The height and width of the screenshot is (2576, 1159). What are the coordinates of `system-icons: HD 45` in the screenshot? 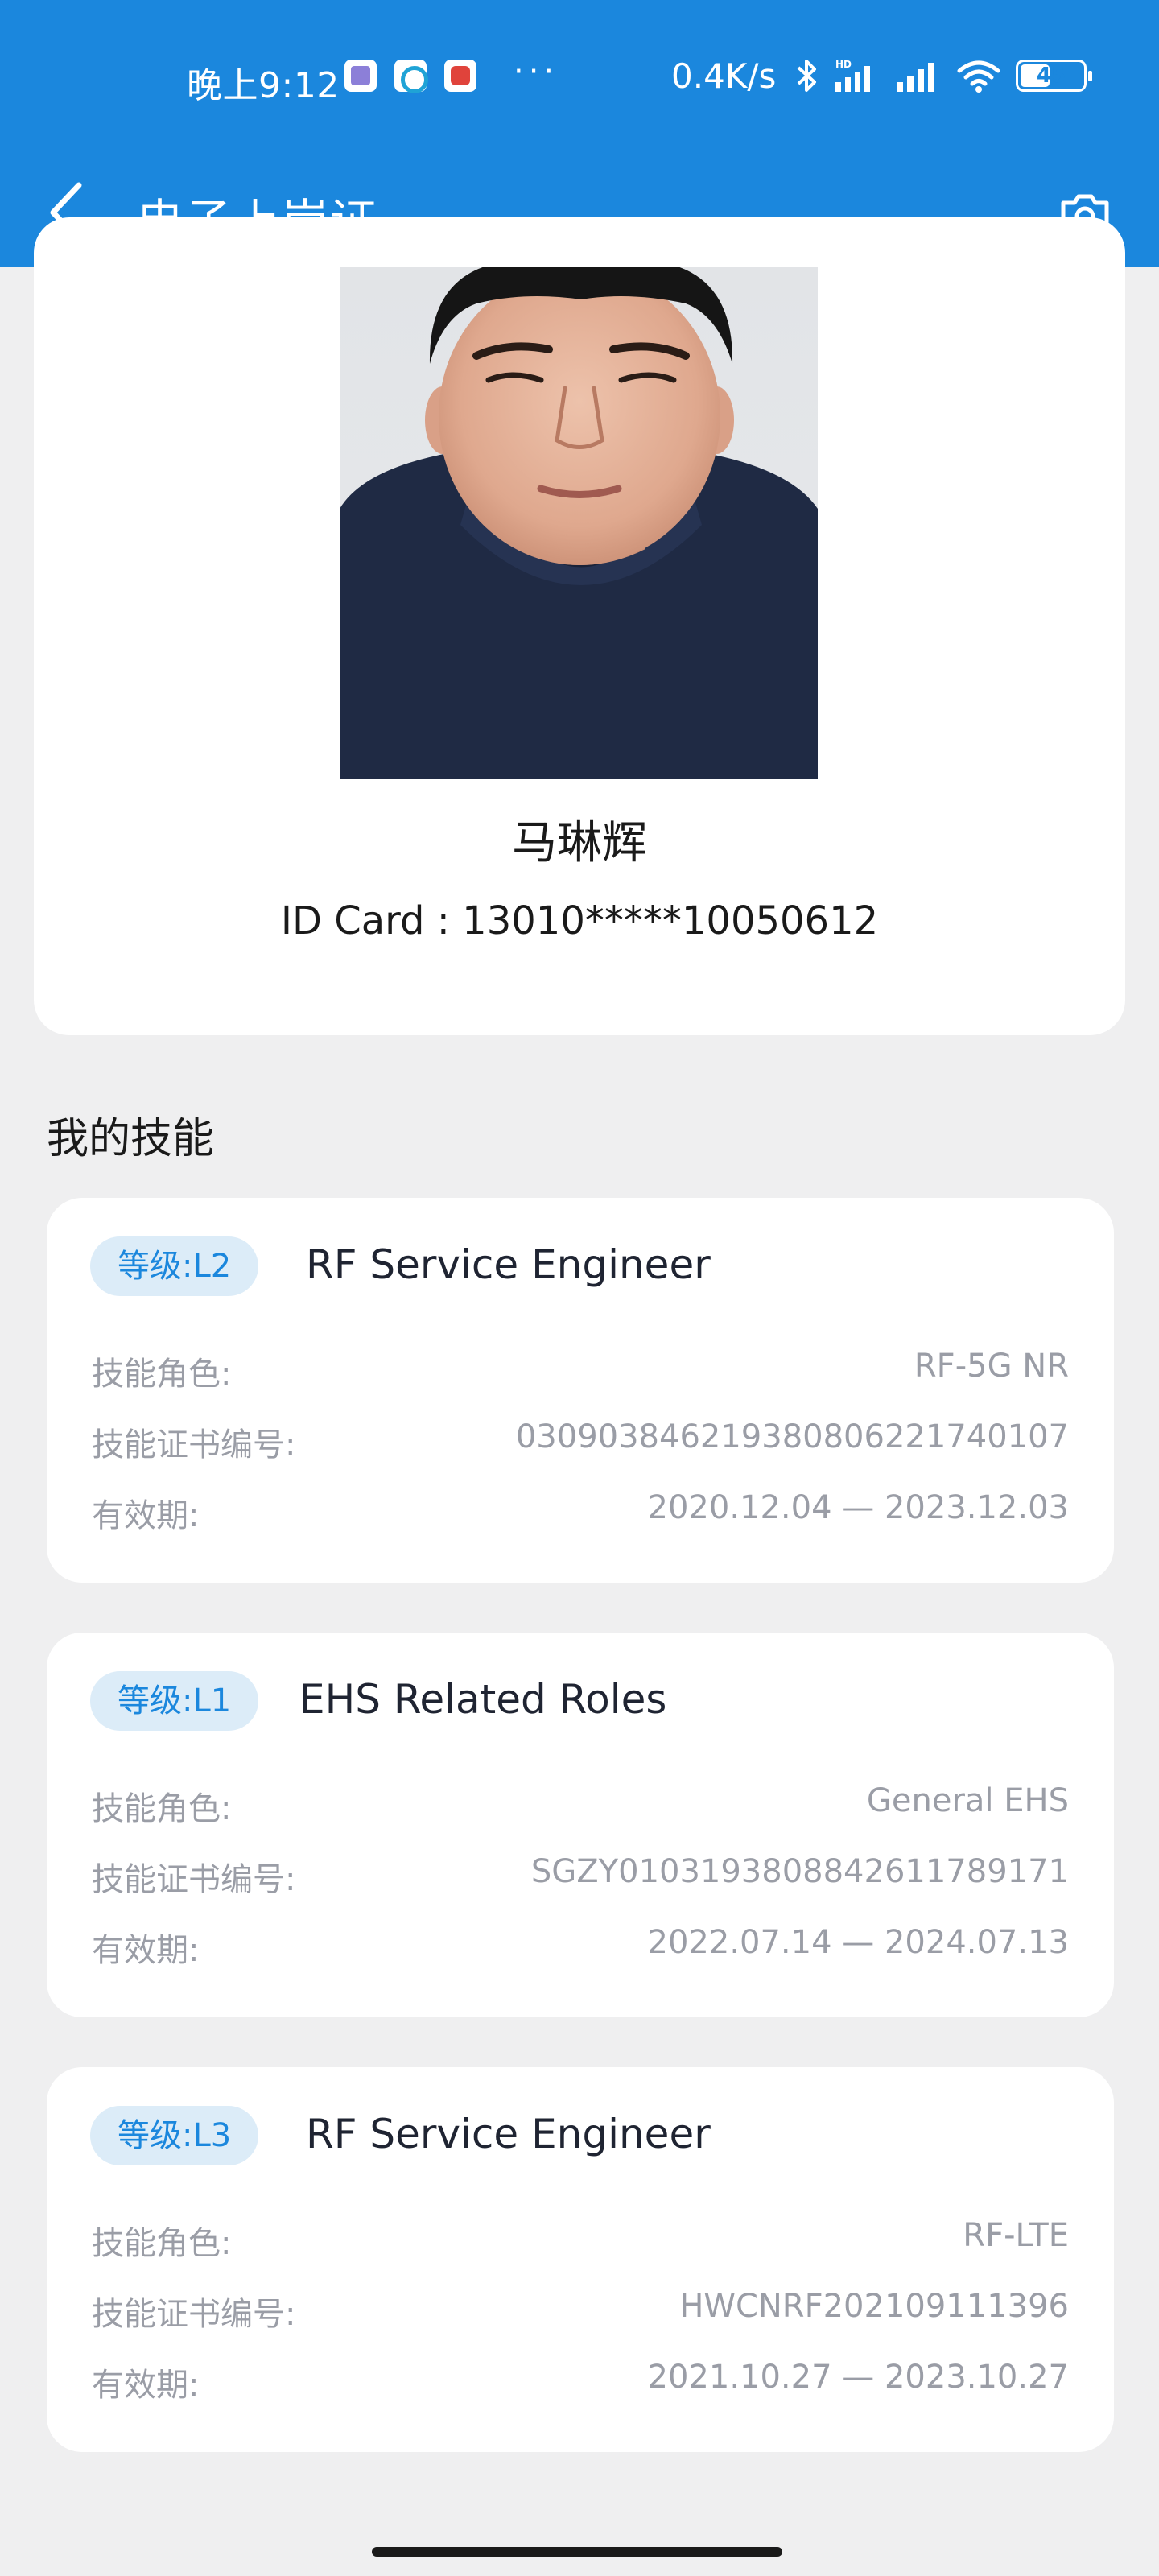 It's located at (943, 75).